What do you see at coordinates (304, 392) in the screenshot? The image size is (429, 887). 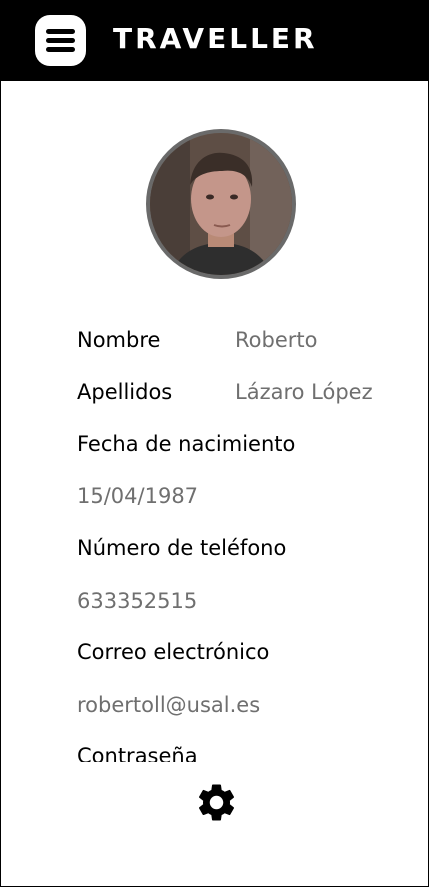 I see `field-value-apellidos: Lázaro López` at bounding box center [304, 392].